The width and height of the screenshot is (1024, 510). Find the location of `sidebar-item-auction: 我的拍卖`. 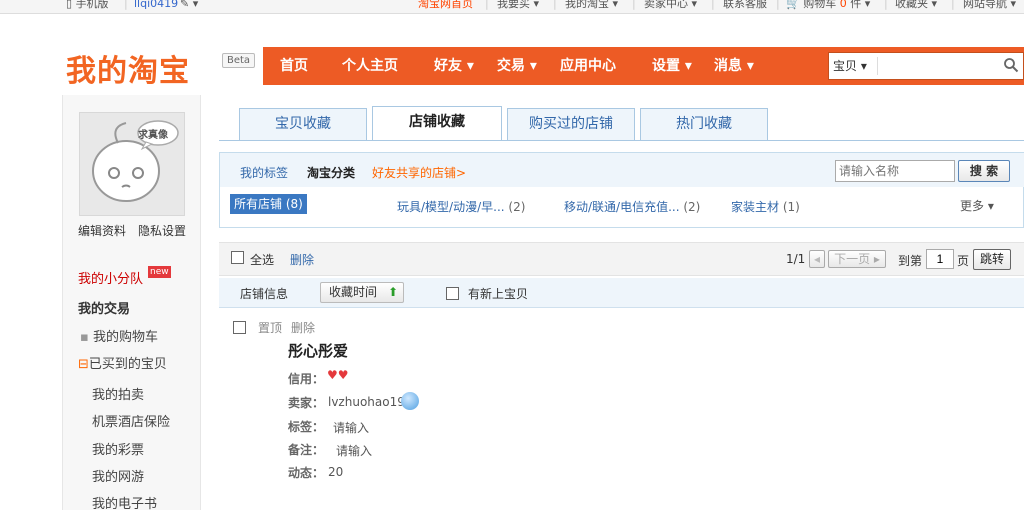

sidebar-item-auction: 我的拍卖 is located at coordinates (118, 393).